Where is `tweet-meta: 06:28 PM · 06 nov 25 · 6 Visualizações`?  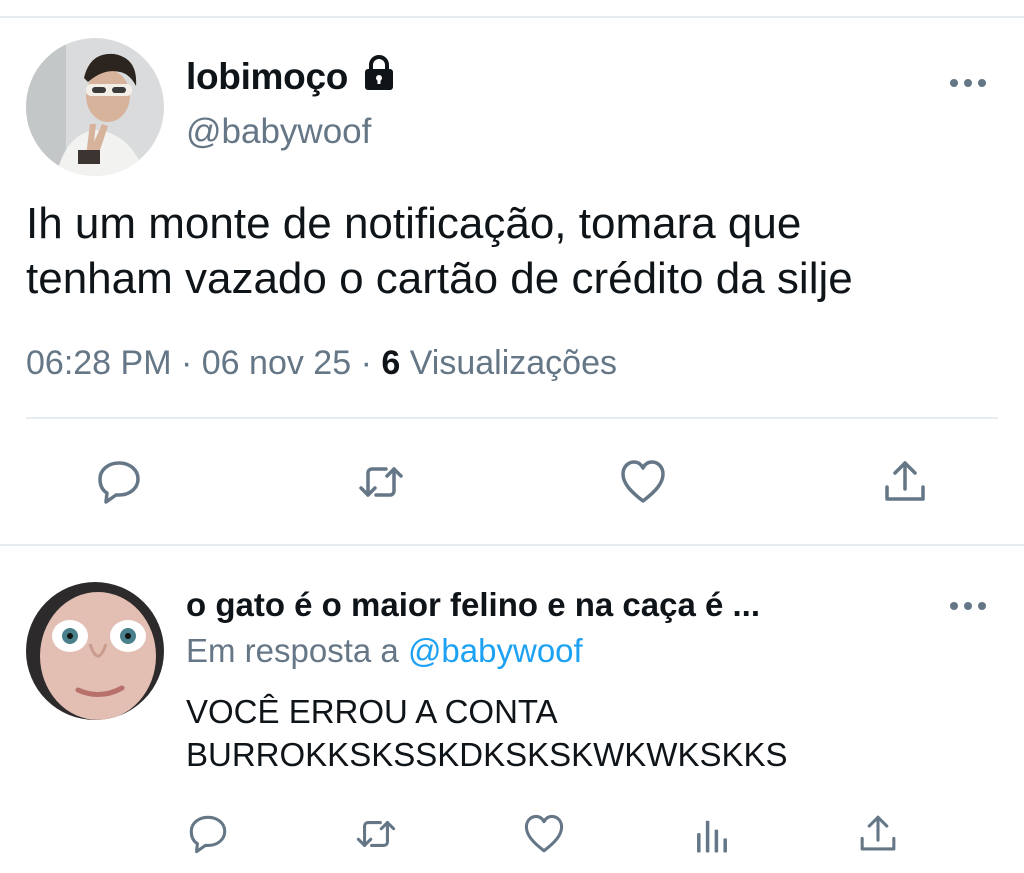 tweet-meta: 06:28 PM · 06 nov 25 · 6 Visualizações is located at coordinates (321, 363).